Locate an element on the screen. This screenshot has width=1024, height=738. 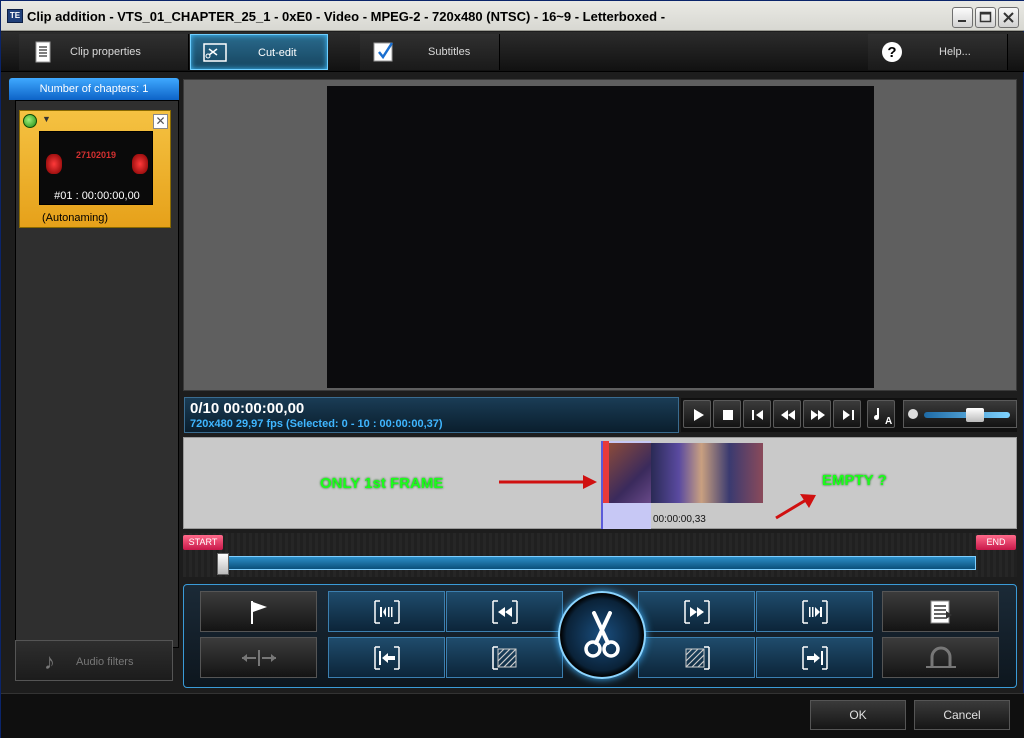
transport-controls: A is located at coordinates (849, 415).